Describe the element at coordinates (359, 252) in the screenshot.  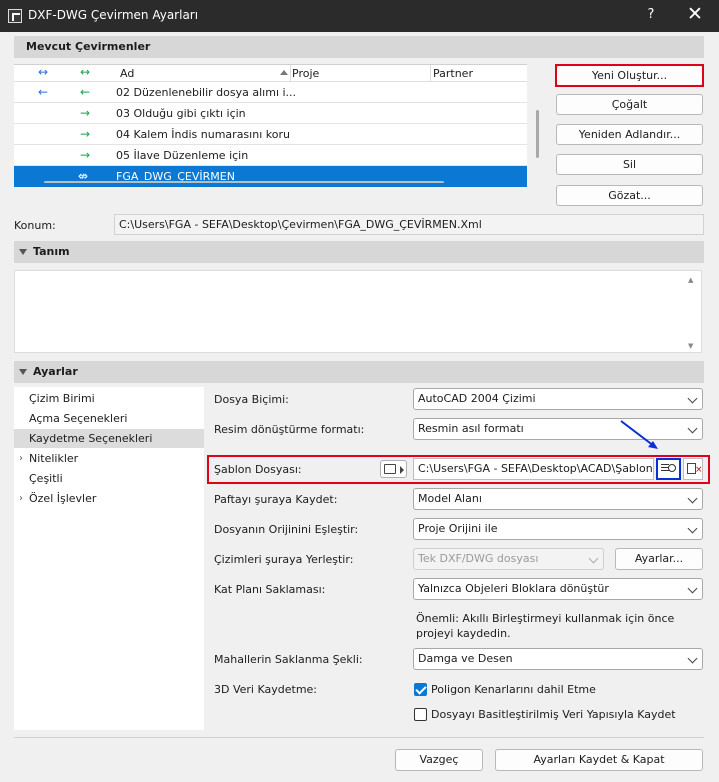
I see `description-header: Tanım` at that location.